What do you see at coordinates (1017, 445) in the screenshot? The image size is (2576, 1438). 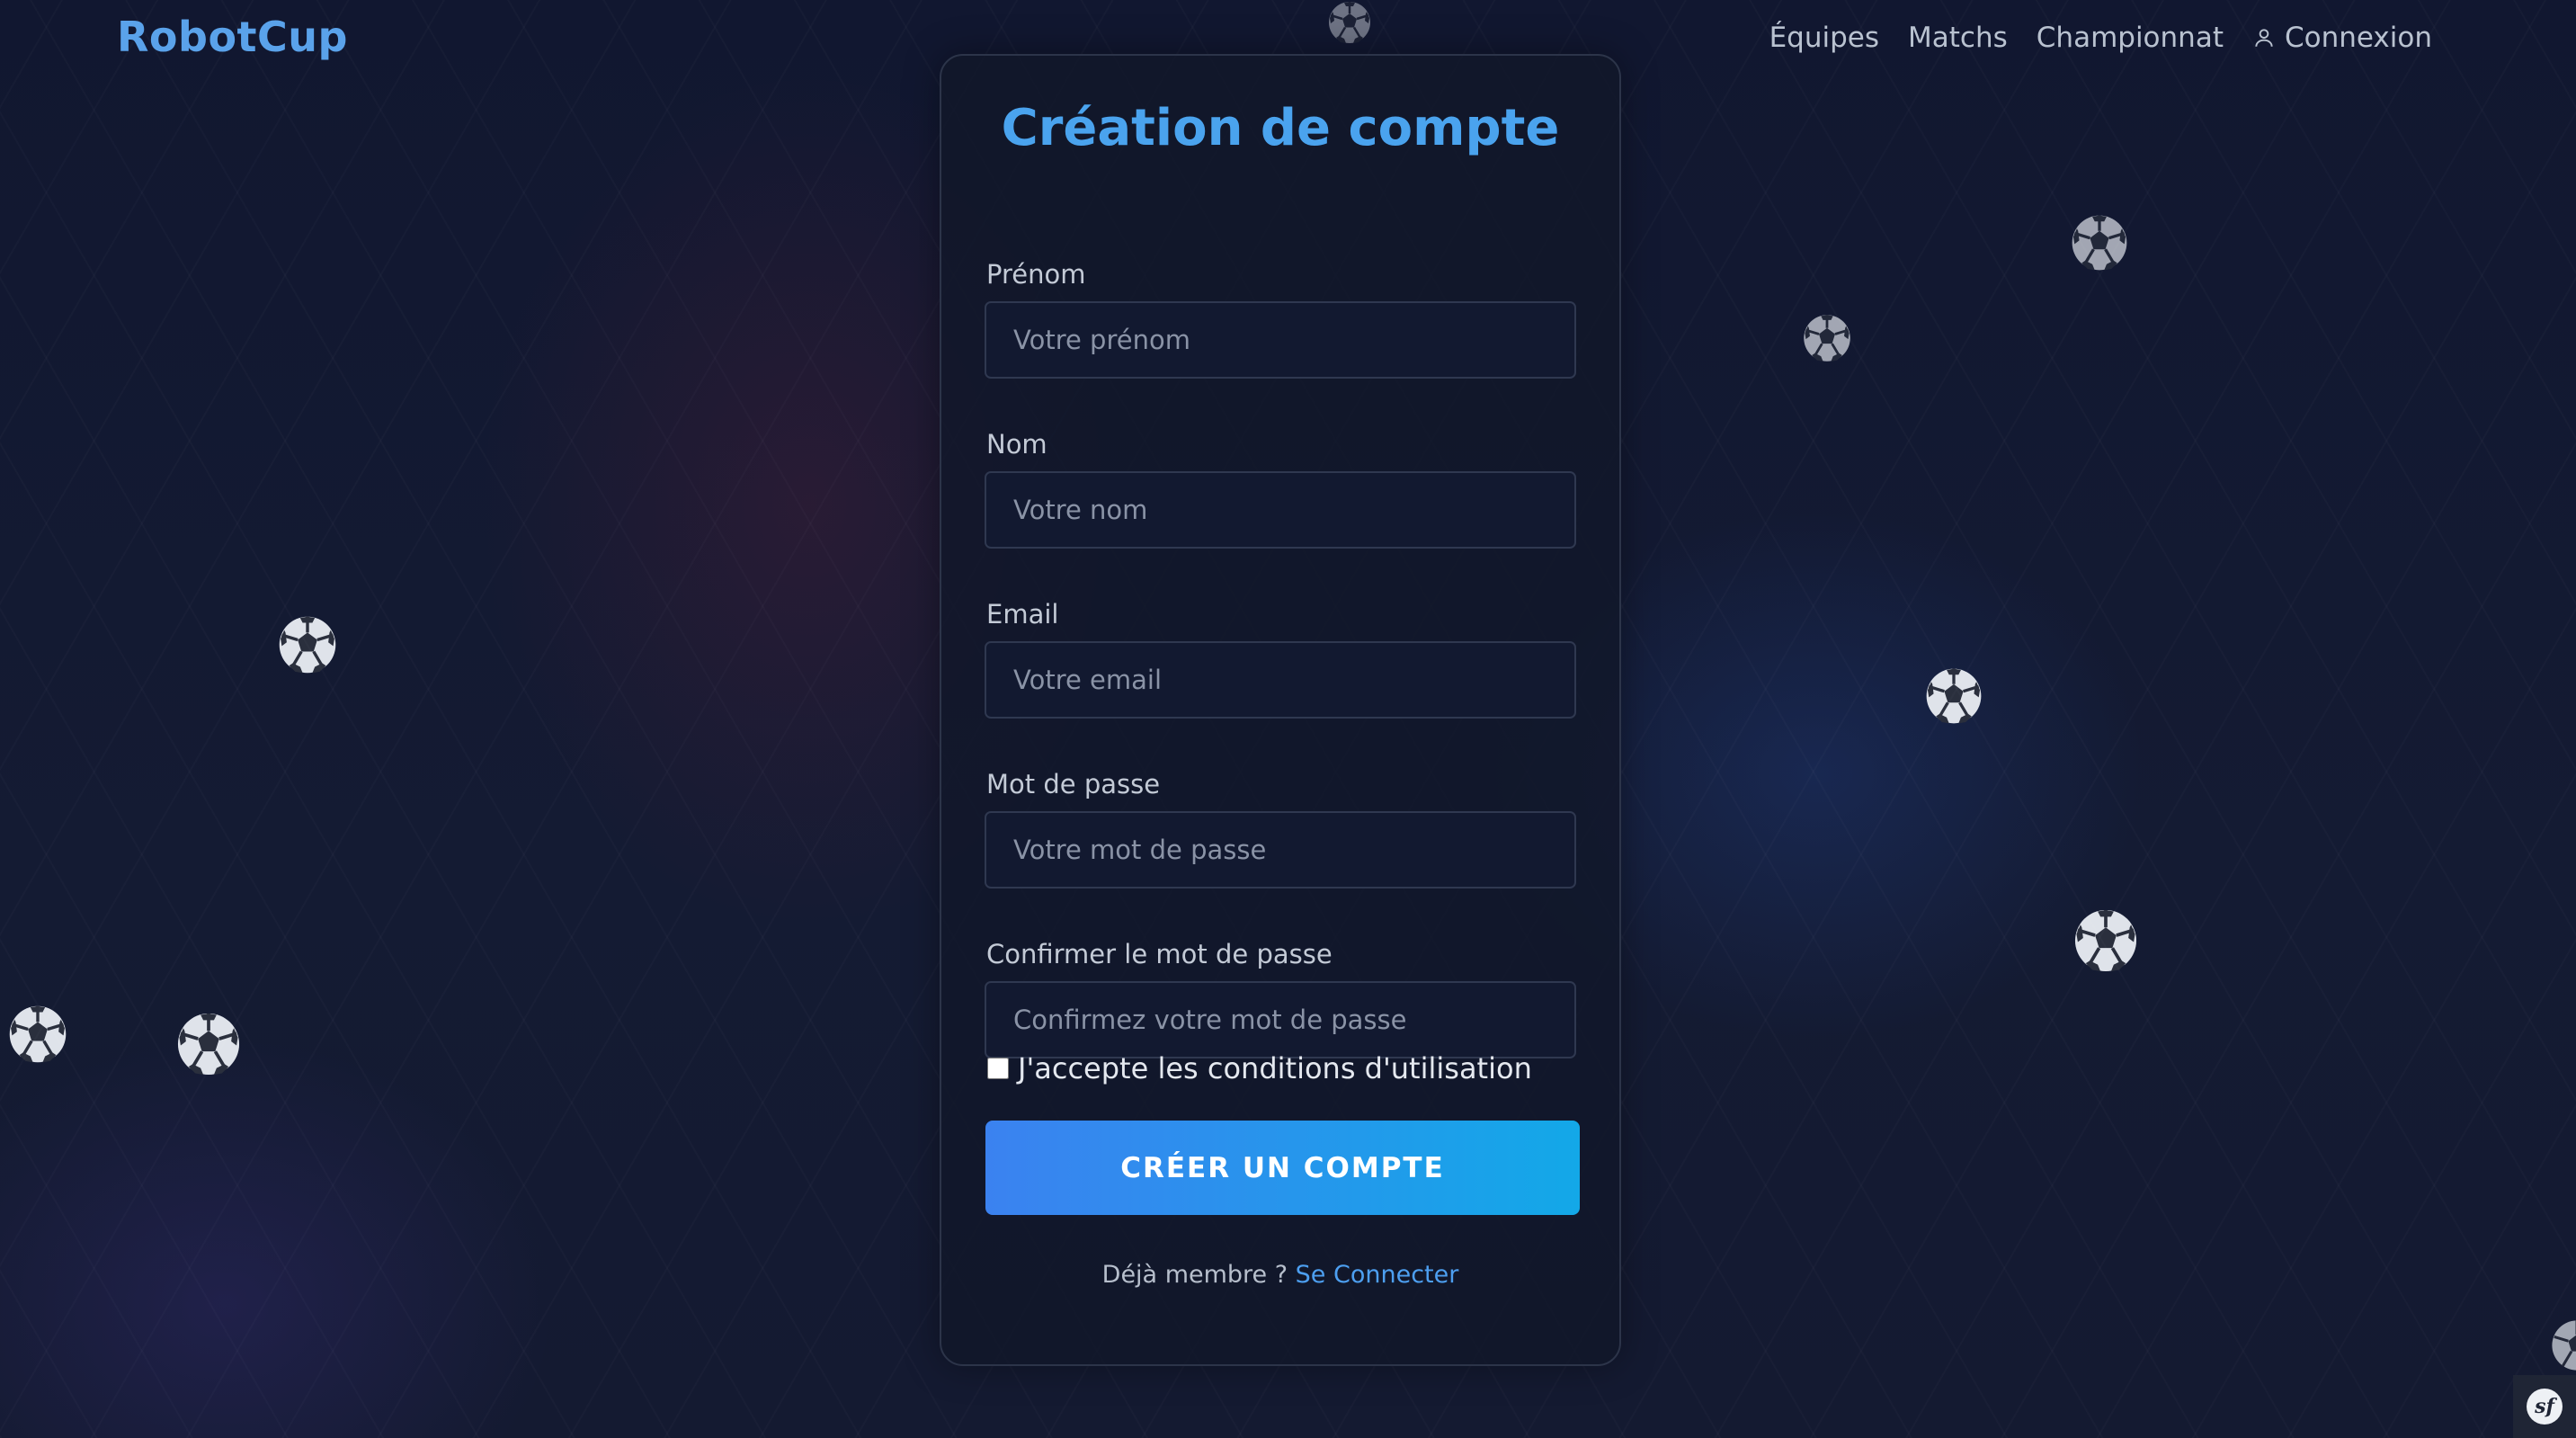 I see `last-name-label: Nom` at bounding box center [1017, 445].